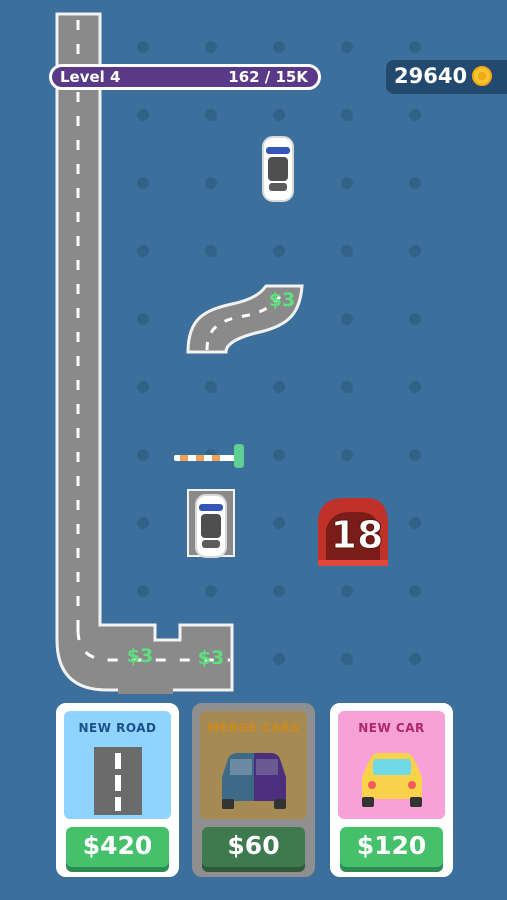  What do you see at coordinates (391, 728) in the screenshot?
I see `new-car-title: NEW CAR` at bounding box center [391, 728].